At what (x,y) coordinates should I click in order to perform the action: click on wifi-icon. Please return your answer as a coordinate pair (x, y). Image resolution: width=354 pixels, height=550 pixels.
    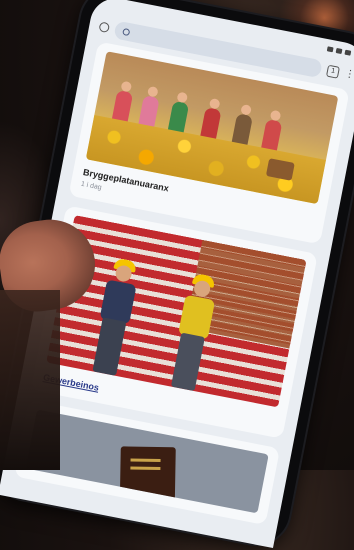
    Looking at the image, I should click on (330, 48).